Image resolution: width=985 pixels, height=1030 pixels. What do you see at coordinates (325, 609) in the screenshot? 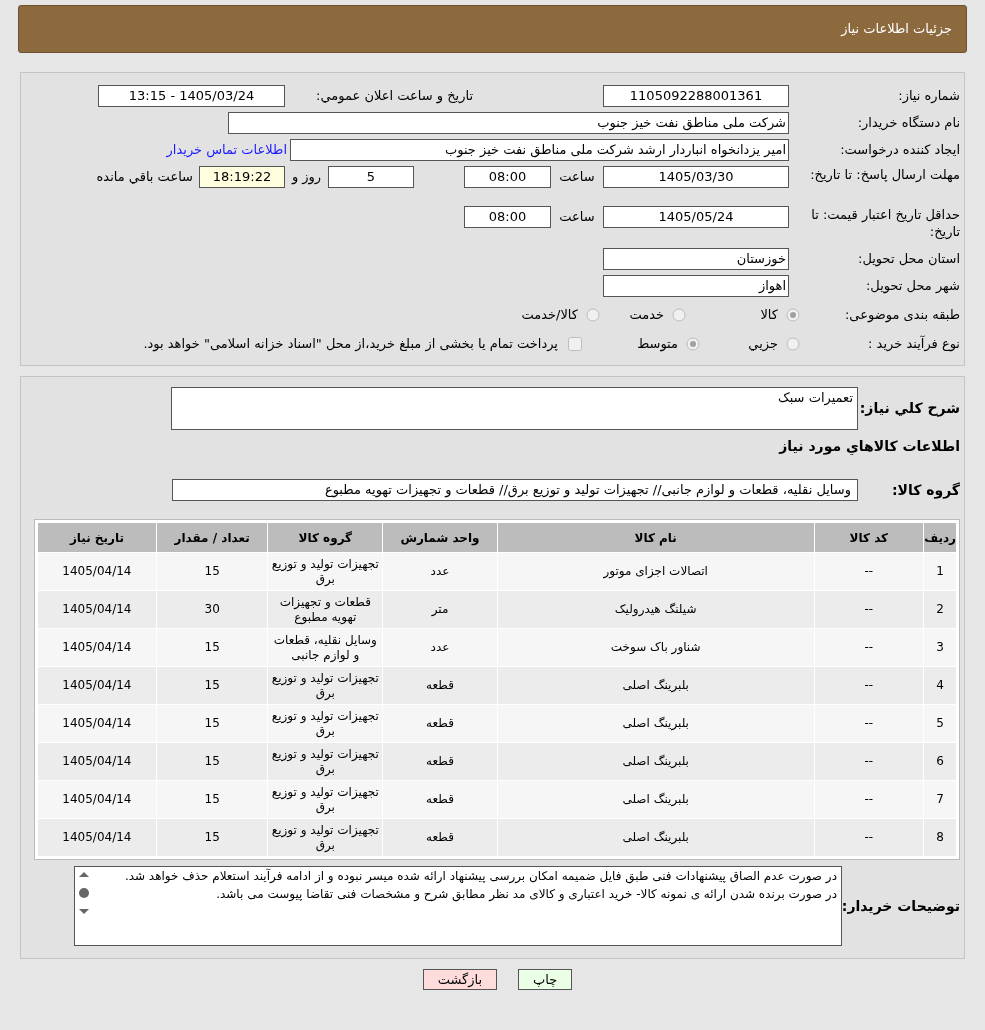
I see `table-cell: قطعات و تجهیزات تهویه مطبوع` at bounding box center [325, 609].